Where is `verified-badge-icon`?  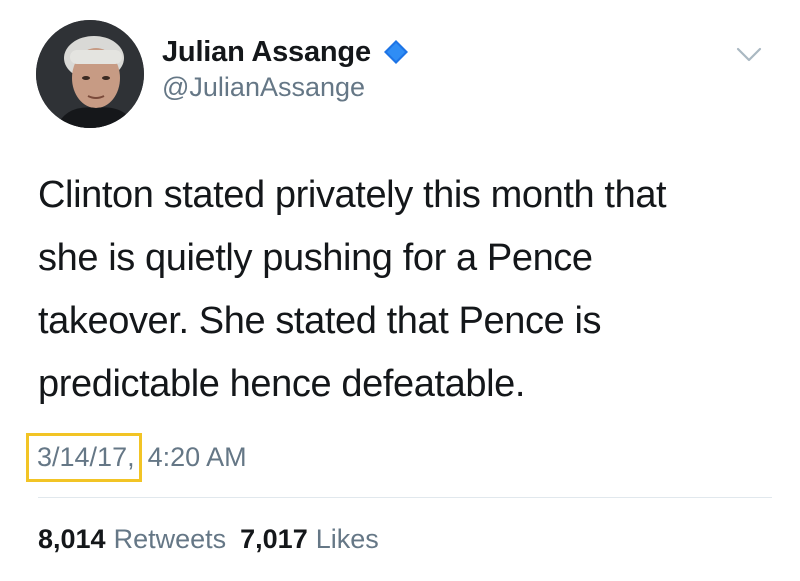
verified-badge-icon is located at coordinates (396, 52).